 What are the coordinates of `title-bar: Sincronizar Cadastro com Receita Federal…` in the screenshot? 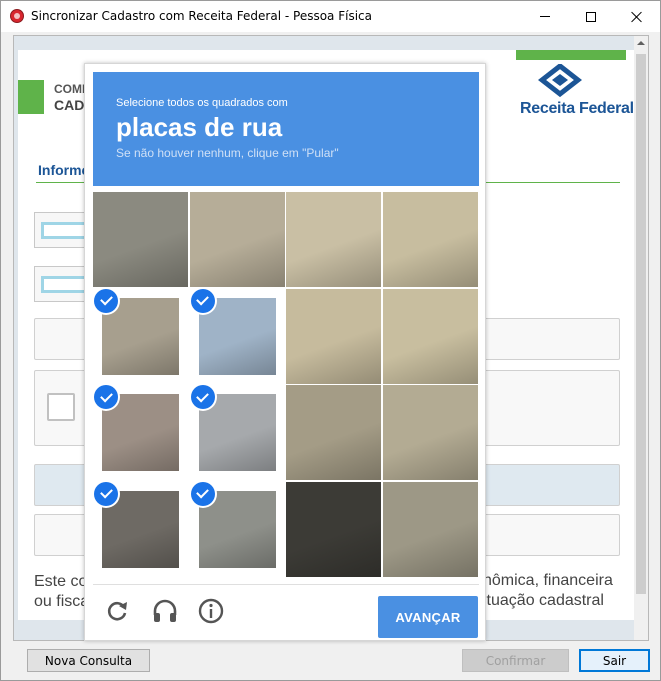 It's located at (330, 16).